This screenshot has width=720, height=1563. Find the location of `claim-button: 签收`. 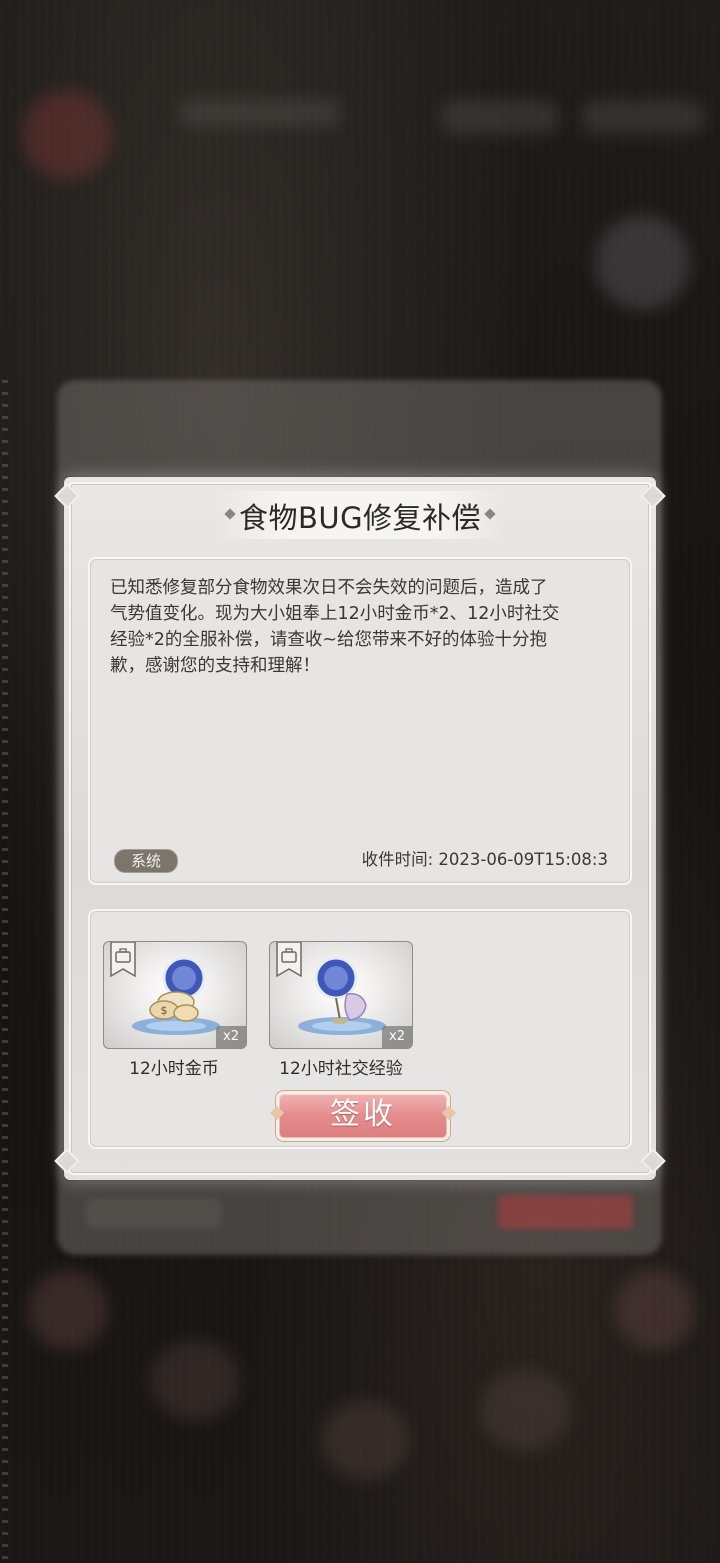

claim-button: 签收 is located at coordinates (363, 1116).